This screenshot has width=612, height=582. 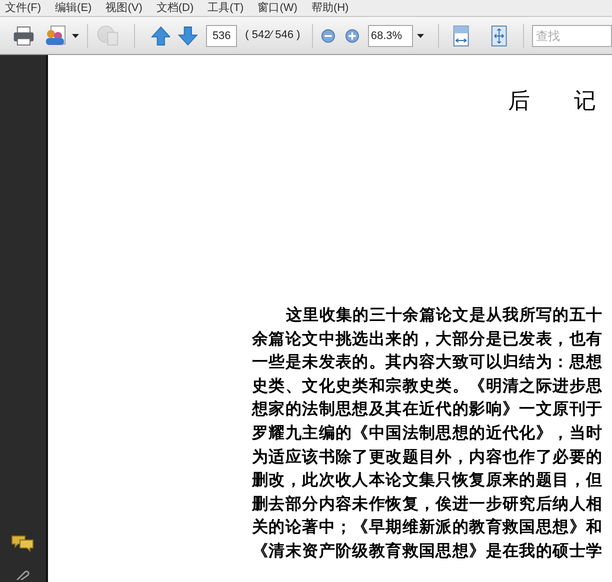 What do you see at coordinates (23, 8) in the screenshot?
I see `menu-item: 文件(F)` at bounding box center [23, 8].